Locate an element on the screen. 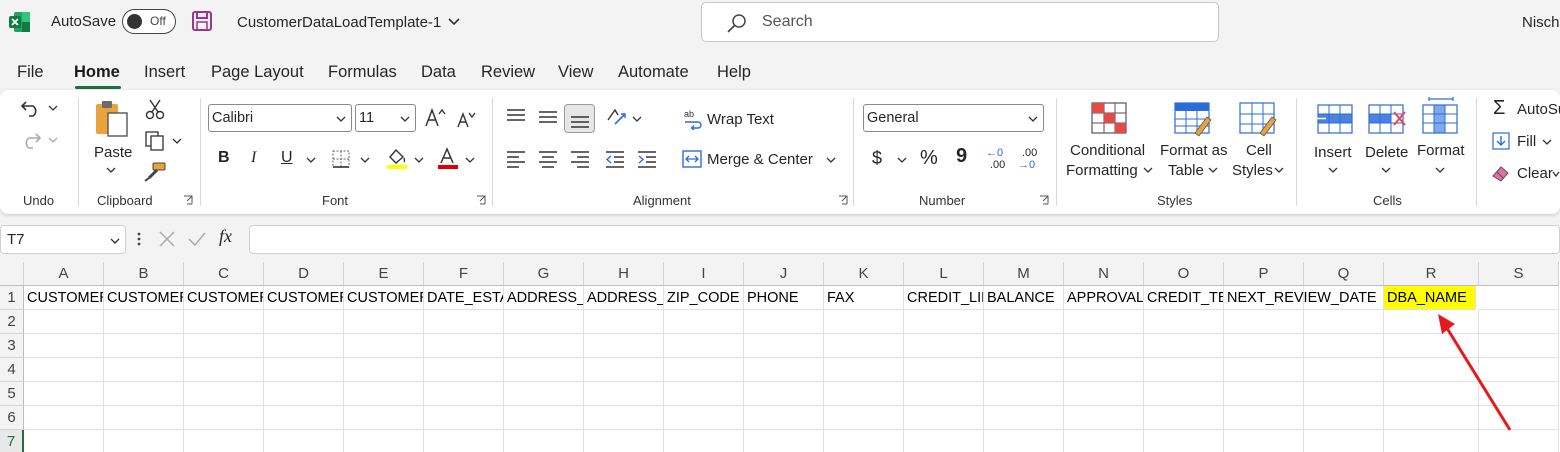 The image size is (1560, 452). cut-icon is located at coordinates (155, 109).